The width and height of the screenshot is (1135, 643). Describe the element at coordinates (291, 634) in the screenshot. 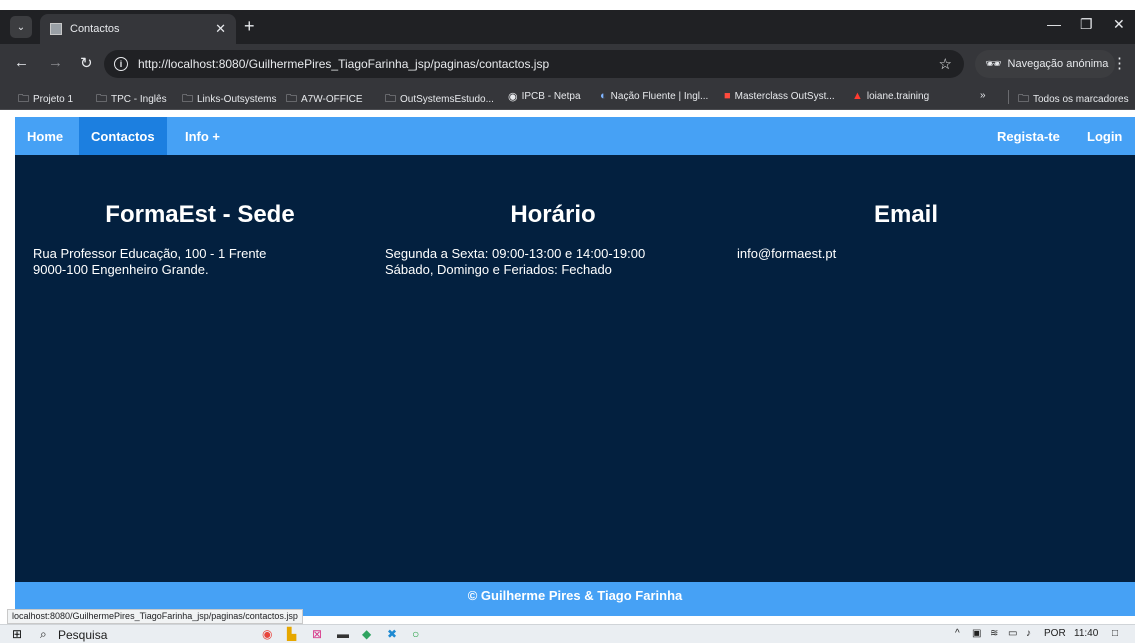

I see `file-explorer-icon: ▙` at that location.